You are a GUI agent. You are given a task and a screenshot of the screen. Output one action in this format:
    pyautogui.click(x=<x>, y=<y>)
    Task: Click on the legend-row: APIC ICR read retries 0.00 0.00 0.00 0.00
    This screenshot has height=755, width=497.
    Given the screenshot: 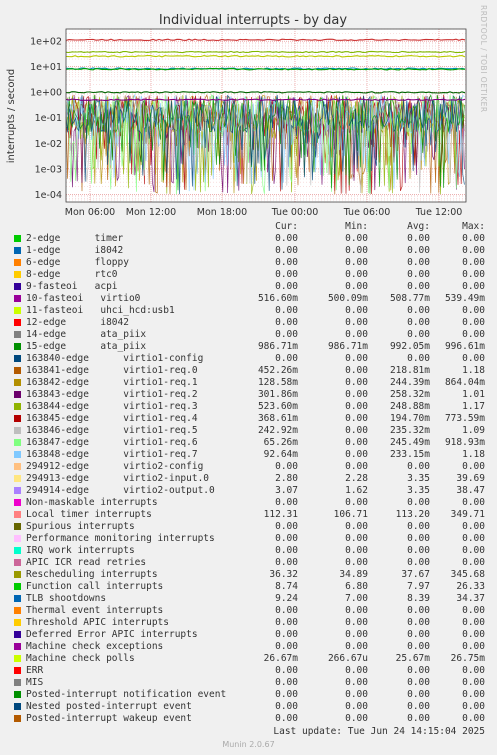 What is the action you would take?
    pyautogui.click(x=248, y=563)
    